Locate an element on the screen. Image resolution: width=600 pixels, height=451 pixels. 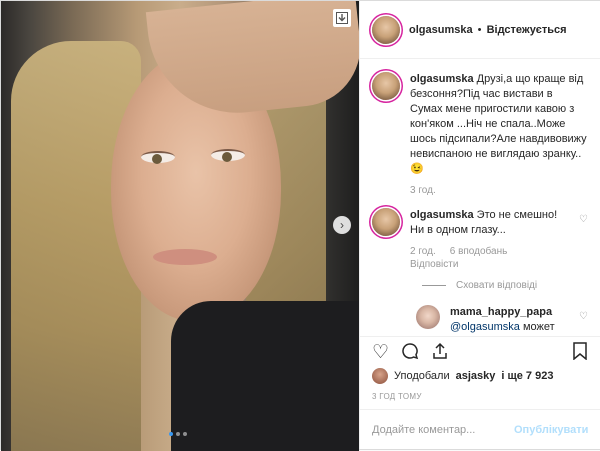
heart-icon: ♡ is located at coordinates (380, 352).